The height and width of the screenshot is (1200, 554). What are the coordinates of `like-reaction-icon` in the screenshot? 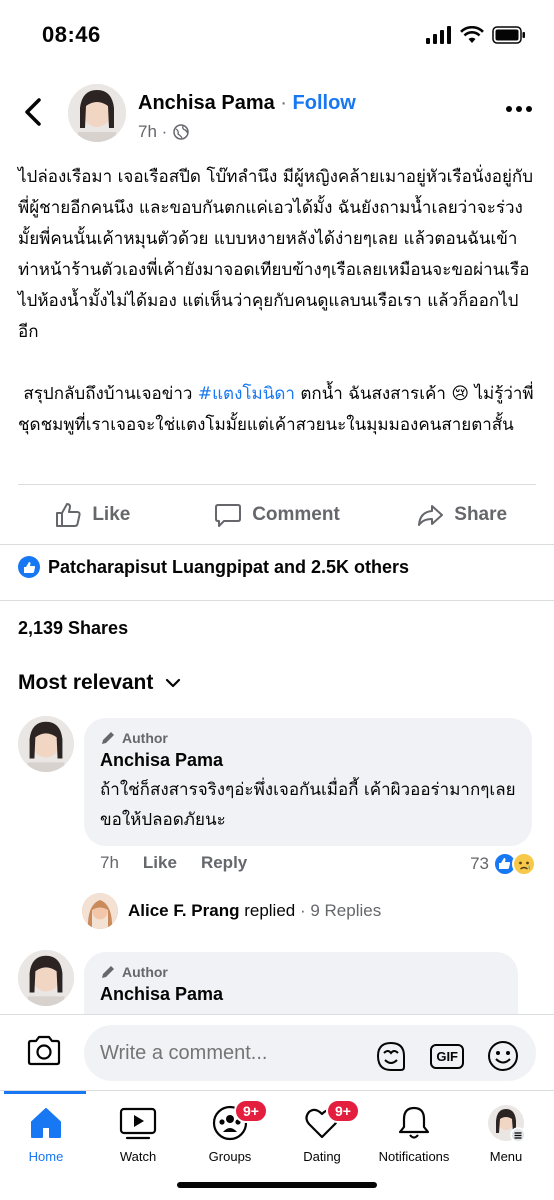 It's located at (29, 567).